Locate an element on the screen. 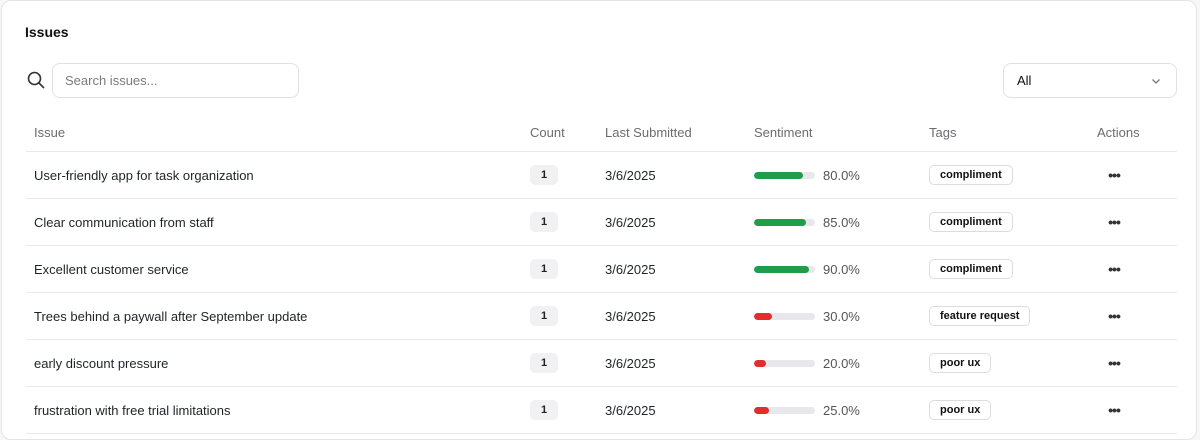 The image size is (1200, 440). issue-title: Excellent customer service is located at coordinates (111, 269).